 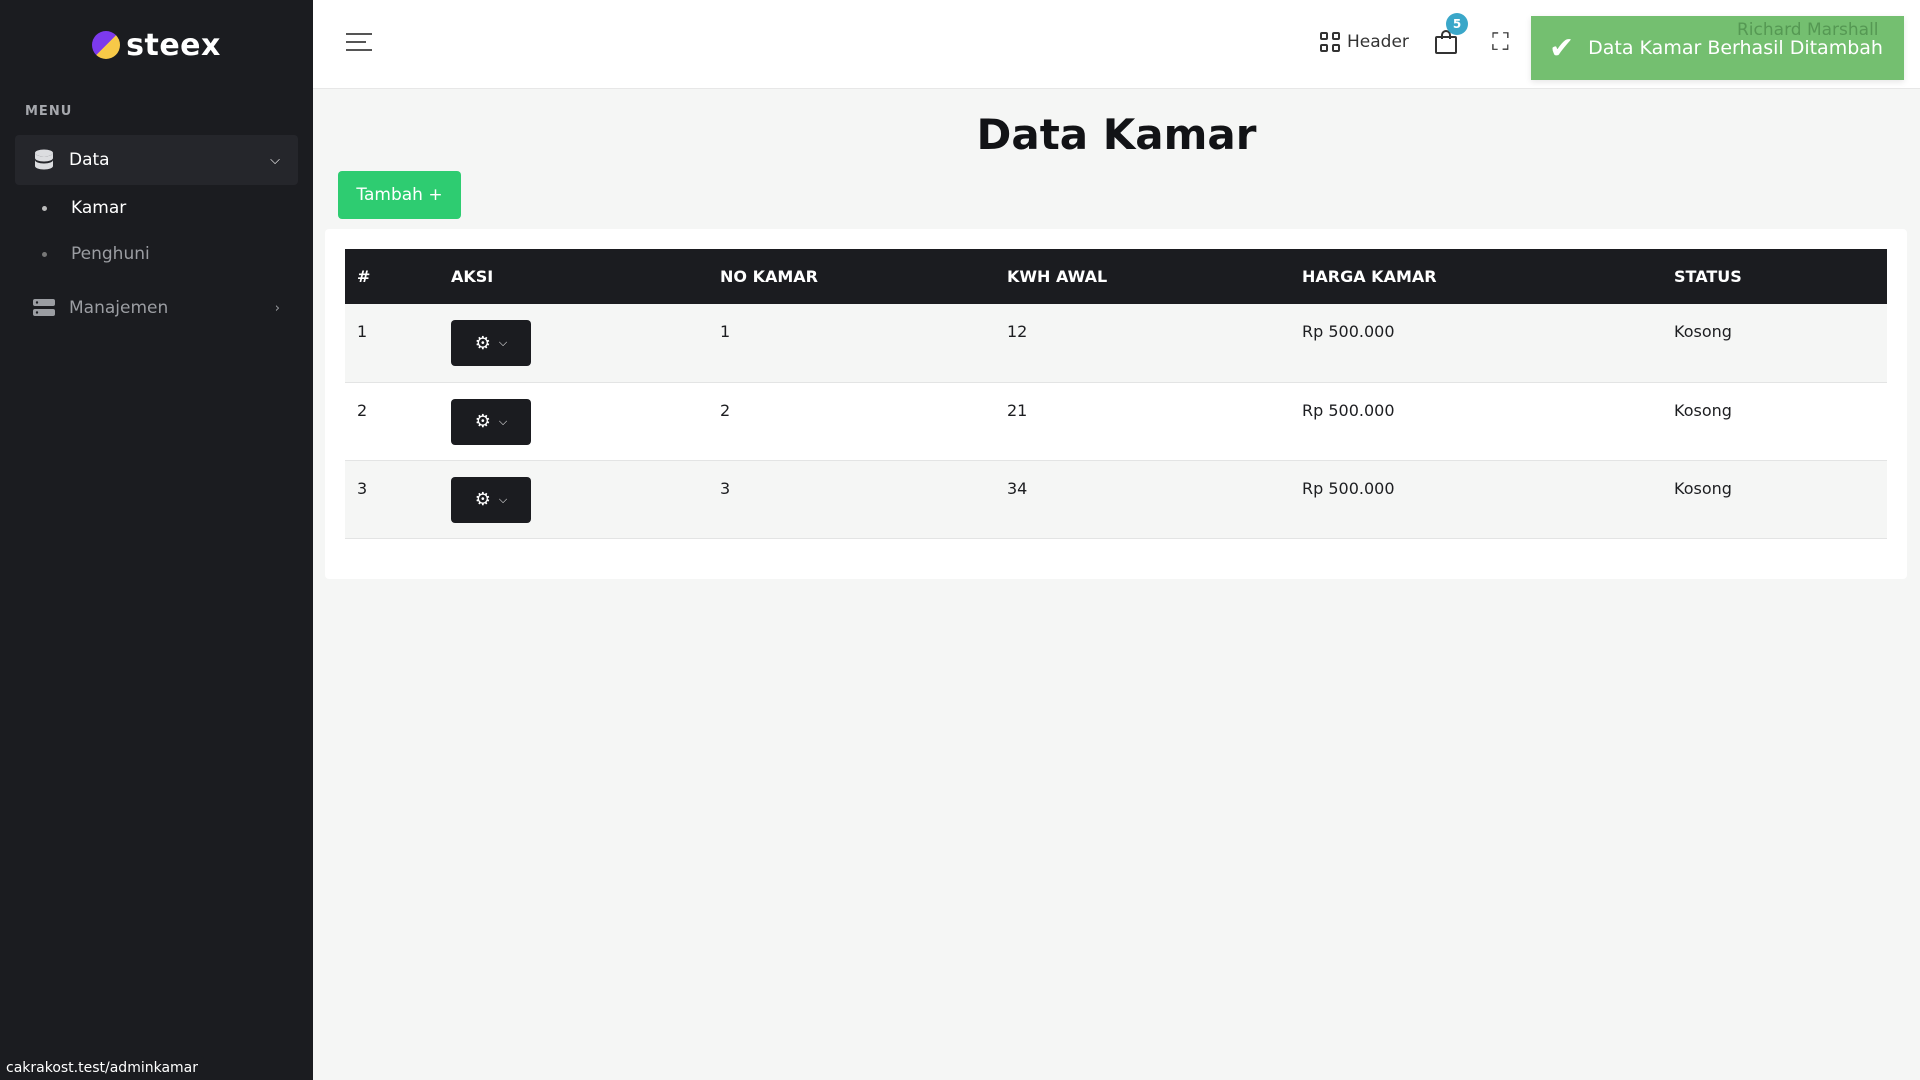 What do you see at coordinates (725, 331) in the screenshot?
I see `cell-no-kamar: 1` at bounding box center [725, 331].